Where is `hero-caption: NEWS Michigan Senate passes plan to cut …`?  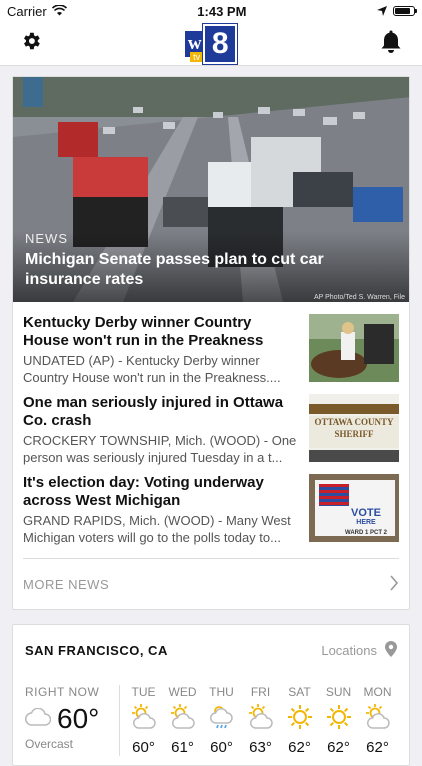
hero-caption: NEWS Michigan Senate passes plan to cut … is located at coordinates (211, 266).